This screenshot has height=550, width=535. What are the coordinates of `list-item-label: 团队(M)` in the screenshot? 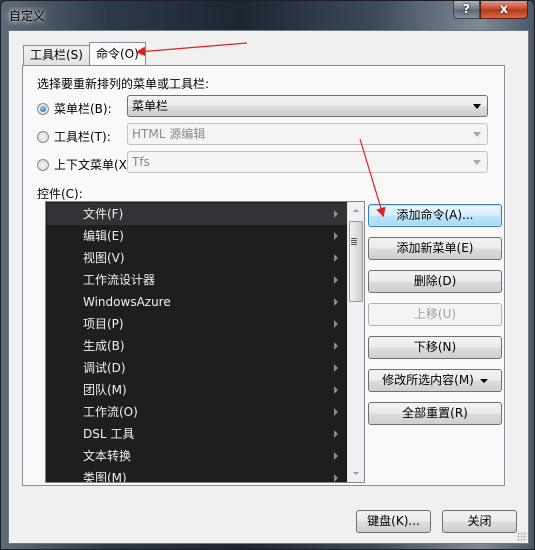 It's located at (105, 390).